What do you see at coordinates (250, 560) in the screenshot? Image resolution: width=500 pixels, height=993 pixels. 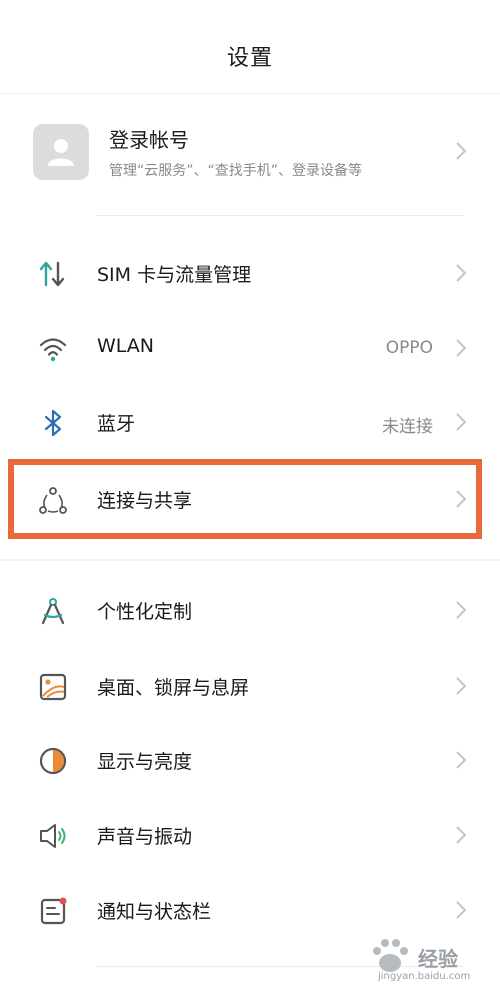 I see `section-divider` at bounding box center [250, 560].